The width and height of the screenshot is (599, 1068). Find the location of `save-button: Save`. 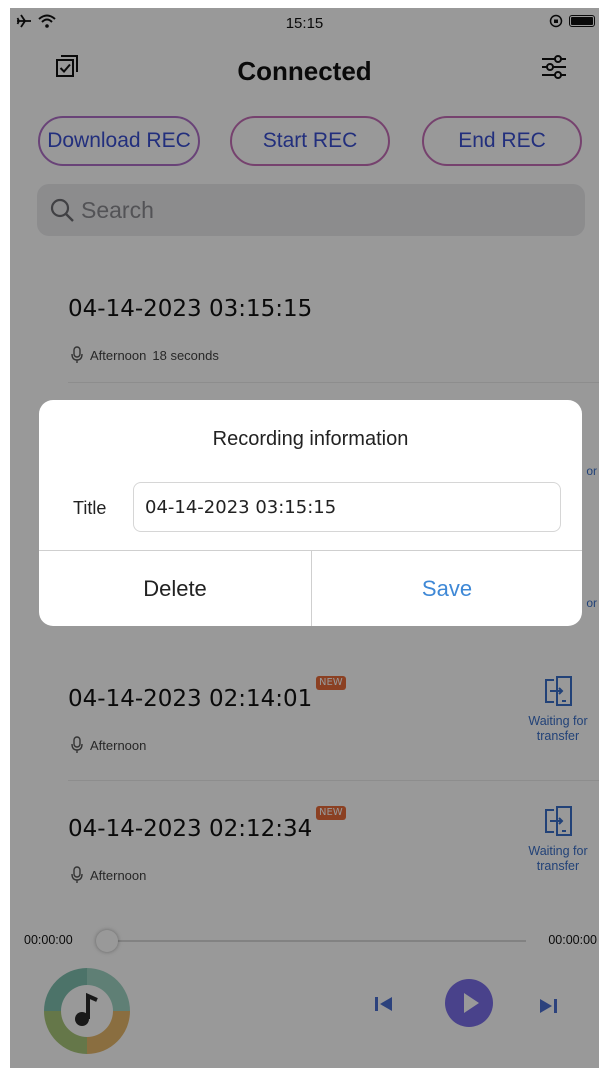

save-button: Save is located at coordinates (447, 588).